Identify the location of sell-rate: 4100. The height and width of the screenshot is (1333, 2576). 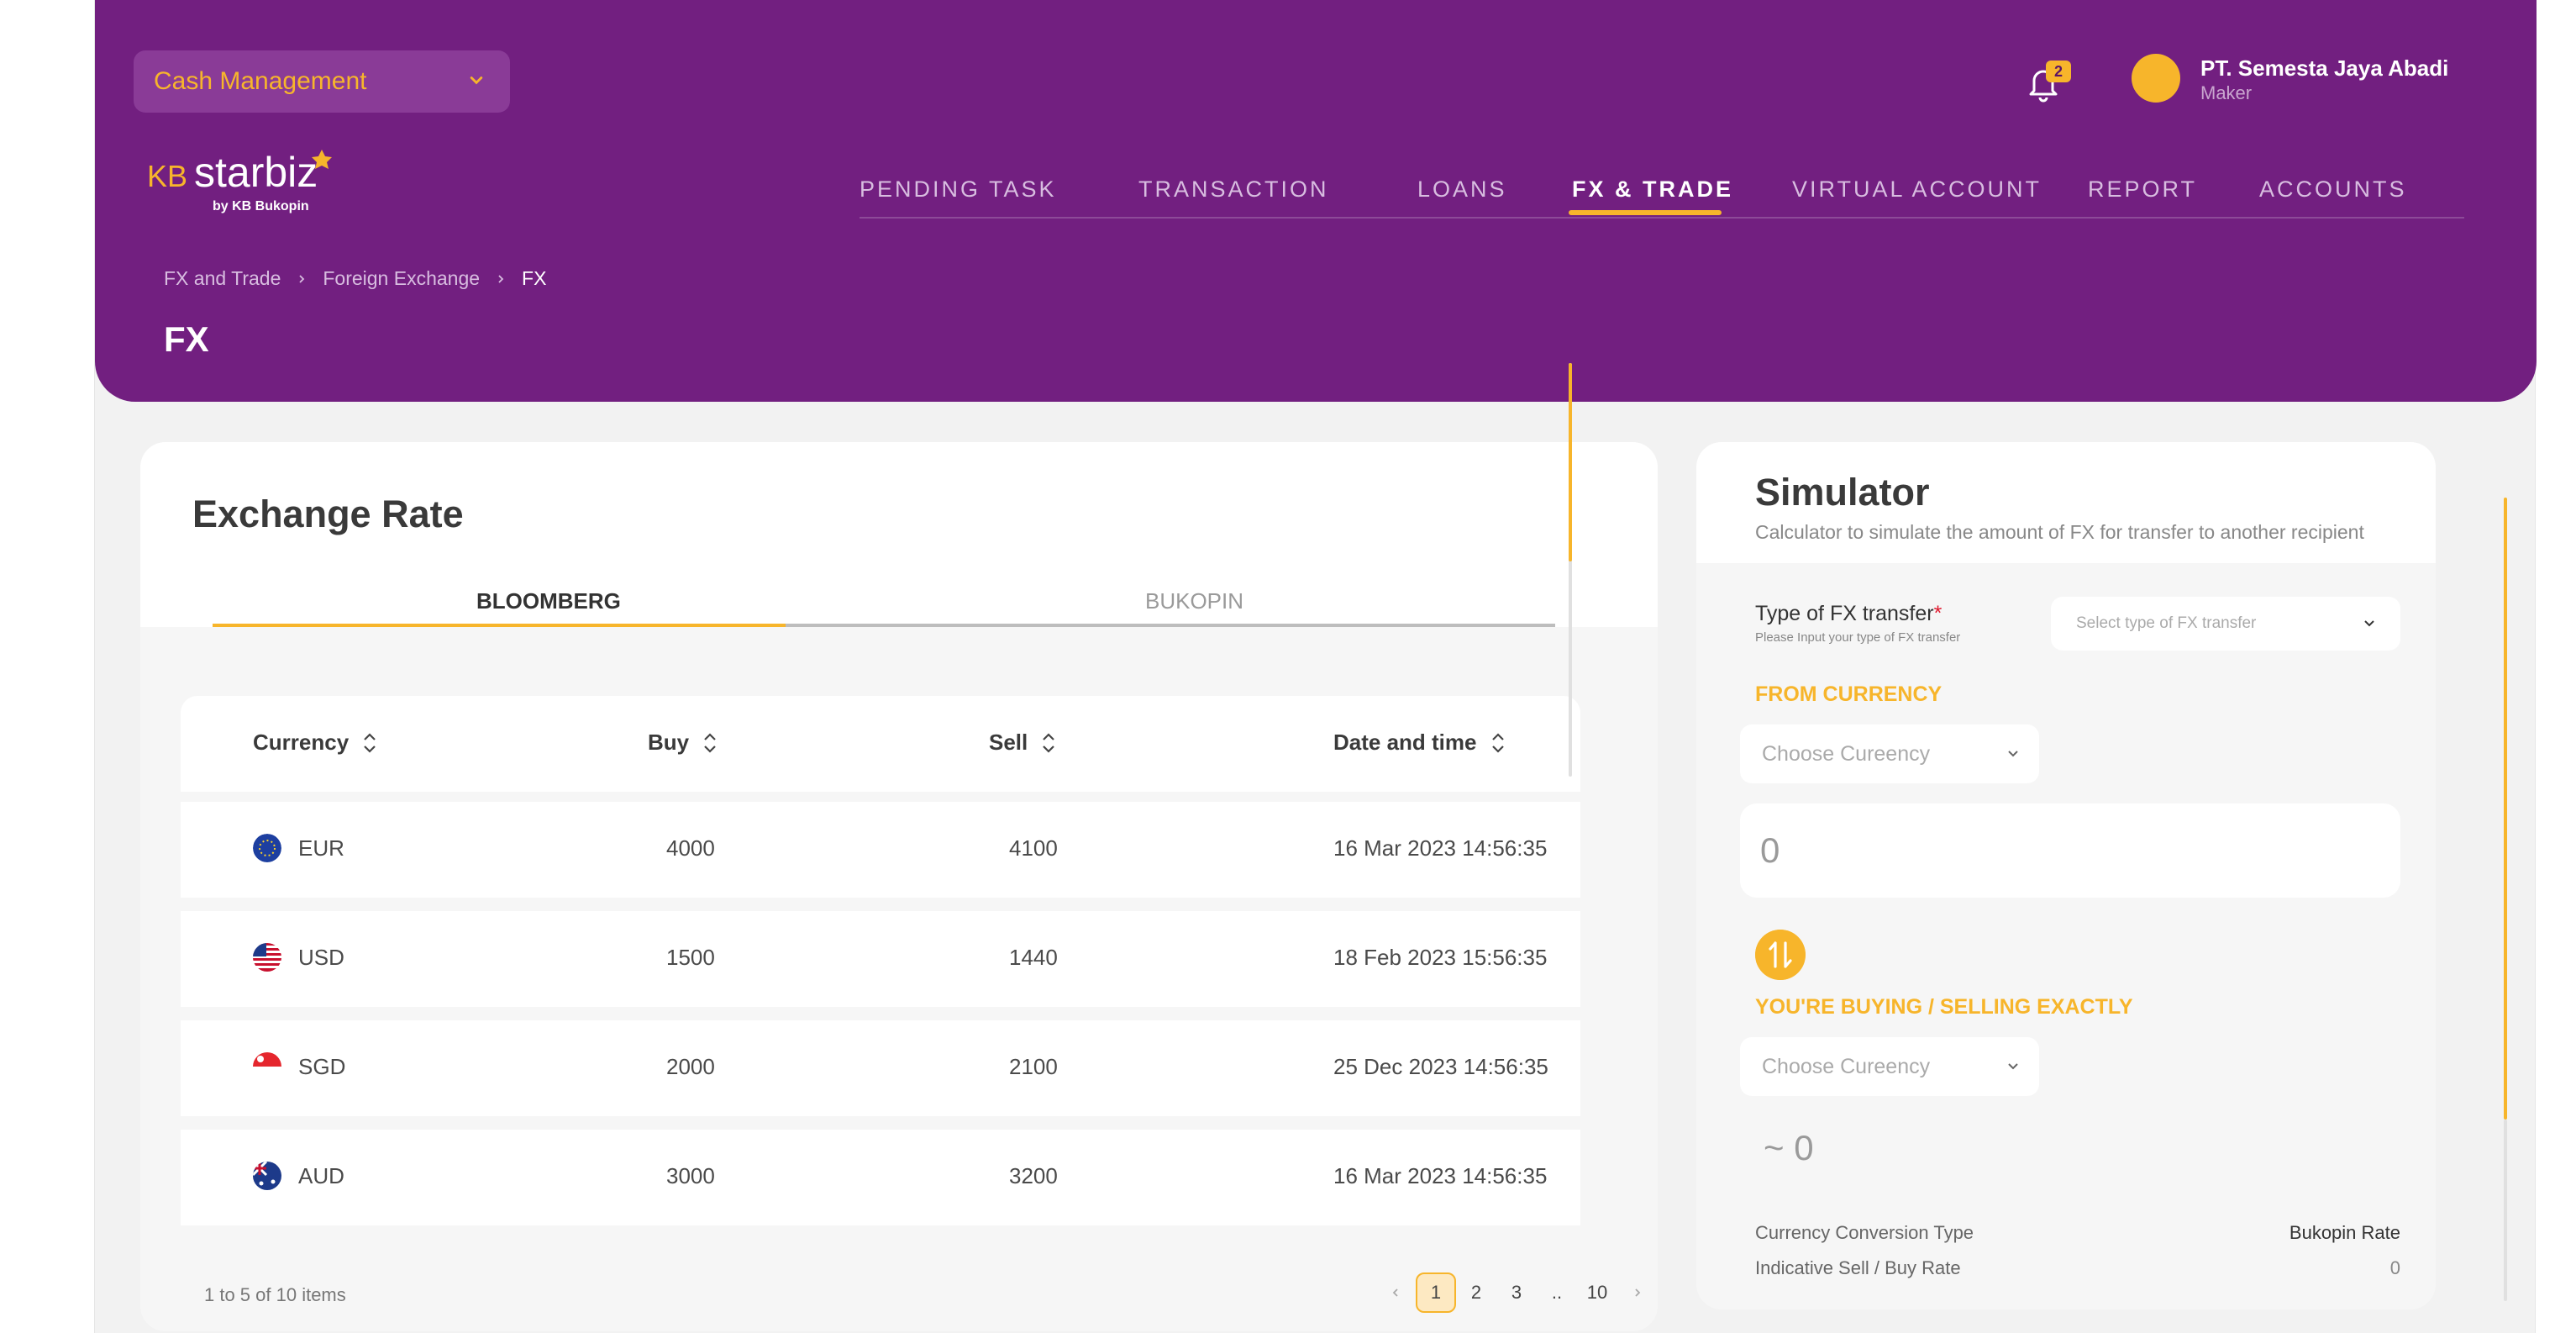
(1033, 848).